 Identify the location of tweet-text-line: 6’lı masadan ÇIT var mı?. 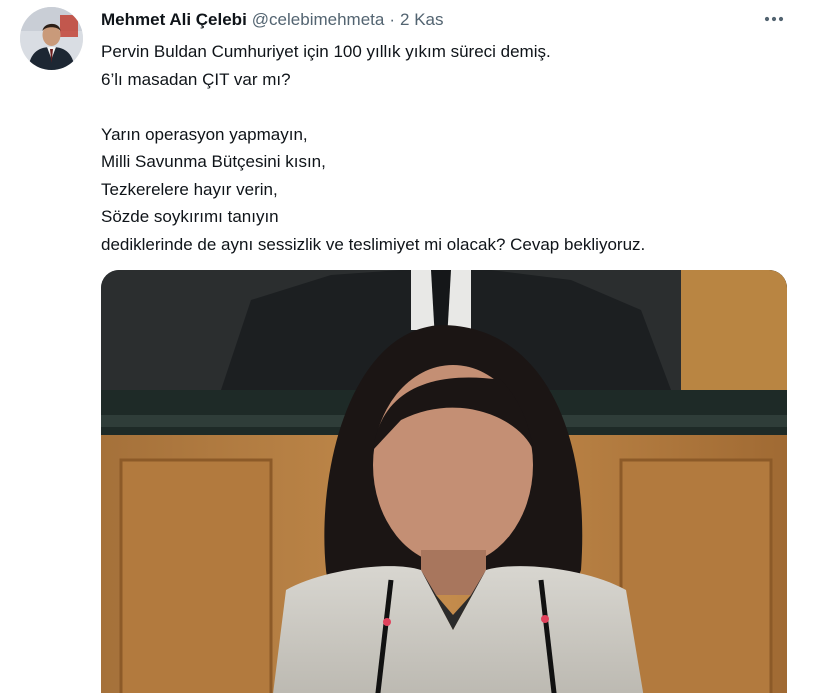
(196, 79).